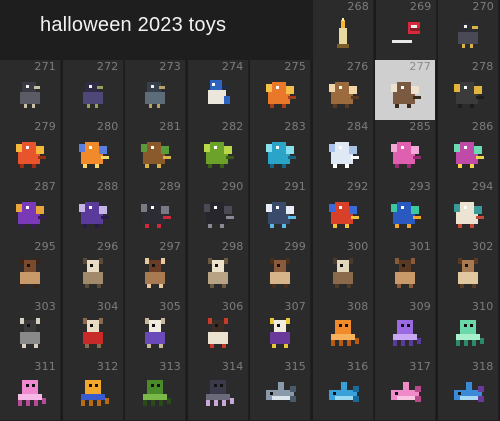 Image resolution: width=500 pixels, height=421 pixels. What do you see at coordinates (107, 366) in the screenshot?
I see `slot-number: 312` at bounding box center [107, 366].